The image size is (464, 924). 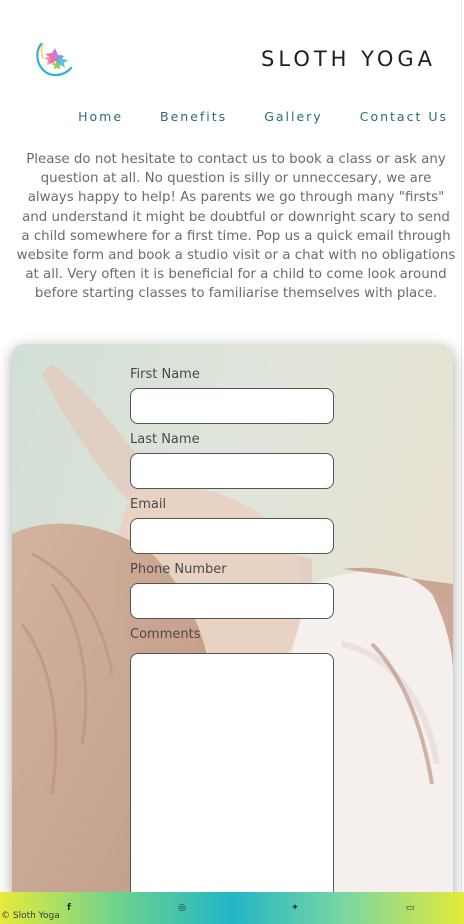 What do you see at coordinates (148, 504) in the screenshot?
I see `email-label: Email` at bounding box center [148, 504].